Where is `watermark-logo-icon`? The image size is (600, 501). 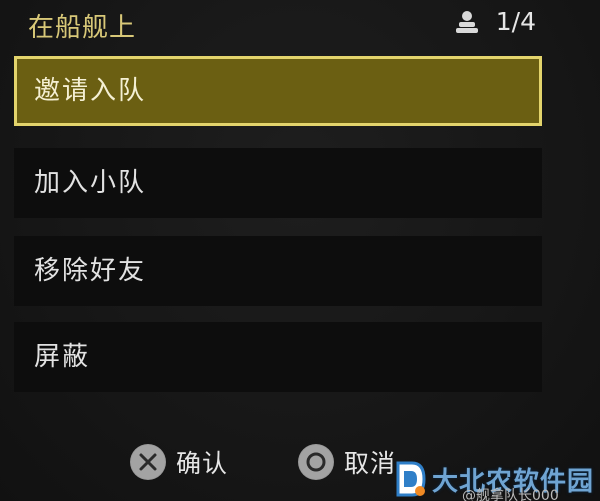
watermark-logo-icon is located at coordinates (410, 479).